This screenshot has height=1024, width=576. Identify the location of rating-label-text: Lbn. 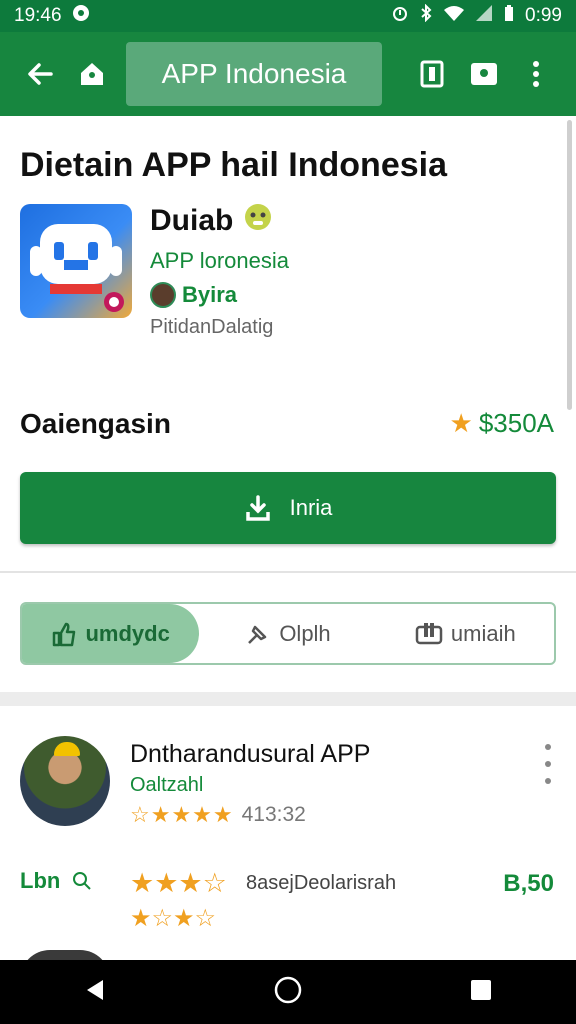
(40, 880).